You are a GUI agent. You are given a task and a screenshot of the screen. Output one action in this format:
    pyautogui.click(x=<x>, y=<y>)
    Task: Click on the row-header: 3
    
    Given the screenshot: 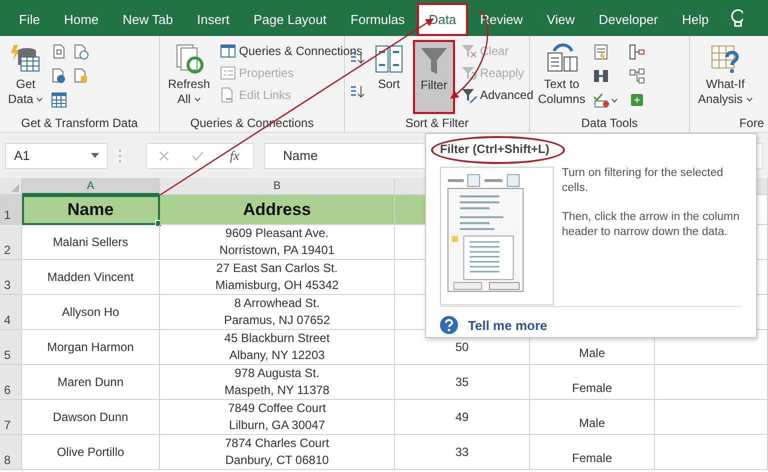 What is the action you would take?
    pyautogui.click(x=11, y=277)
    